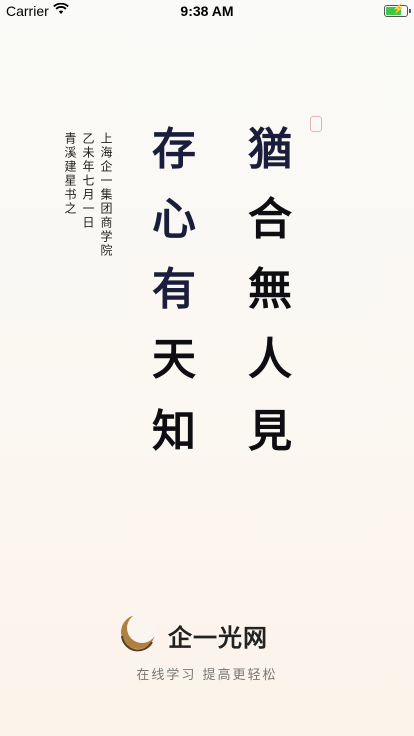 Image resolution: width=414 pixels, height=736 pixels. What do you see at coordinates (270, 289) in the screenshot?
I see `calligraphy-char: 無` at bounding box center [270, 289].